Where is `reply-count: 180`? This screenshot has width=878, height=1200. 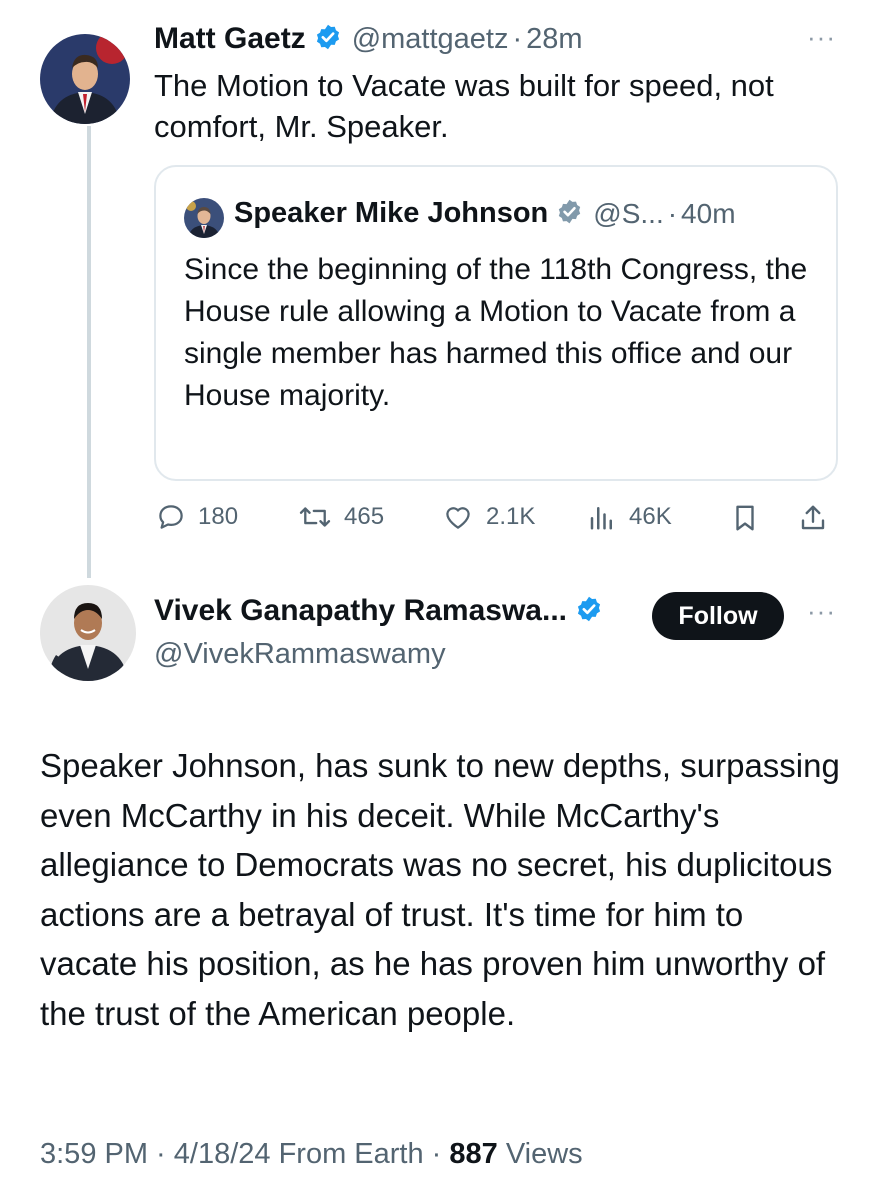 reply-count: 180 is located at coordinates (218, 516).